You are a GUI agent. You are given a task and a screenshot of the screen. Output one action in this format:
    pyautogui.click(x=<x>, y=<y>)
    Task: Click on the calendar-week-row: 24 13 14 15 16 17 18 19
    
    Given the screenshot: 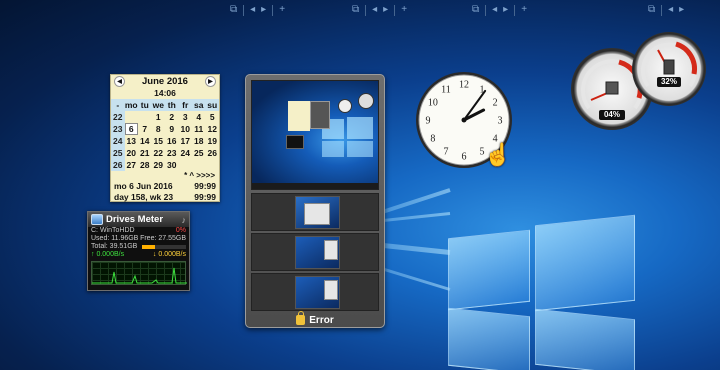 What is the action you would take?
    pyautogui.click(x=165, y=141)
    